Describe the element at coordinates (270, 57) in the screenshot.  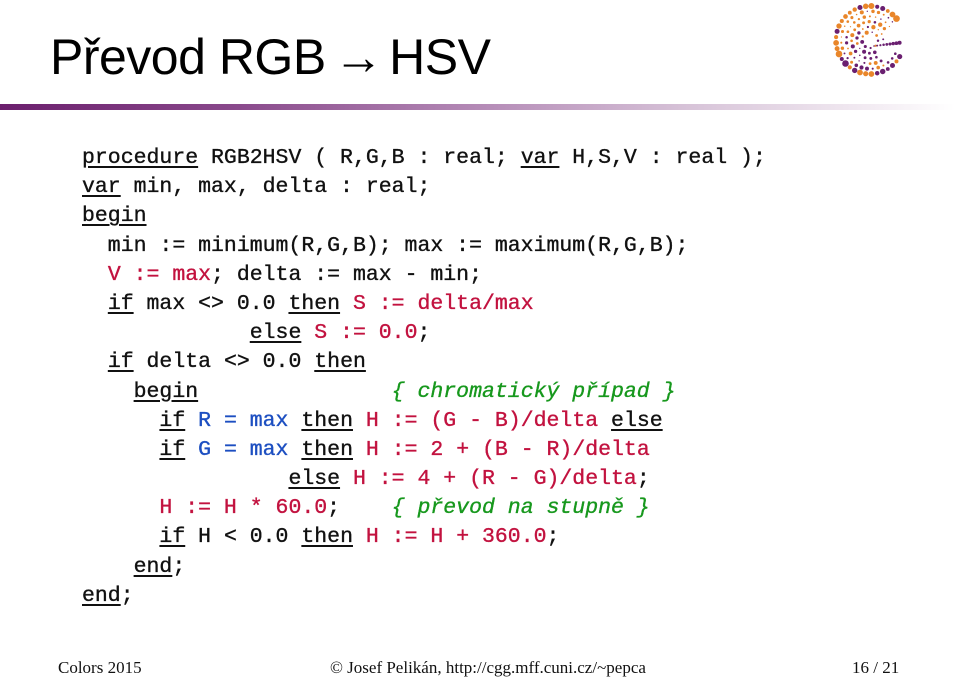
I see `slide-title: Převod RGB → HSV` at that location.